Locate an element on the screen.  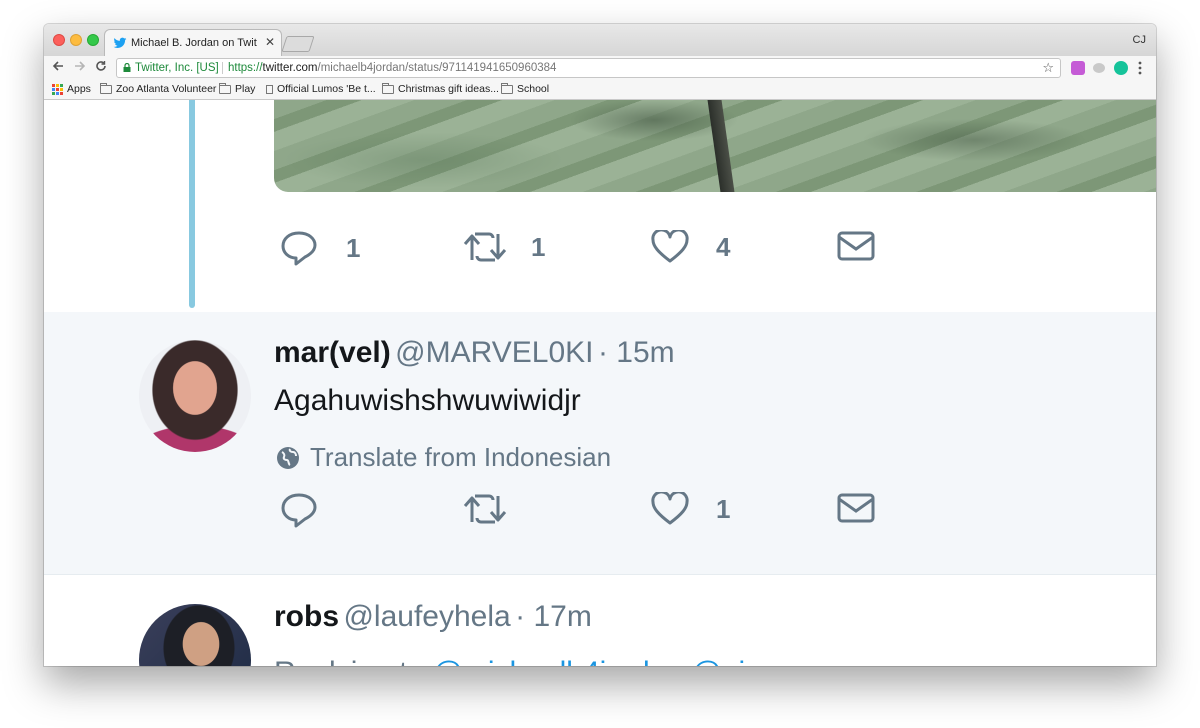
tweet-header: mar(vel) @MARVEL0KI · 15m is located at coordinates (474, 353).